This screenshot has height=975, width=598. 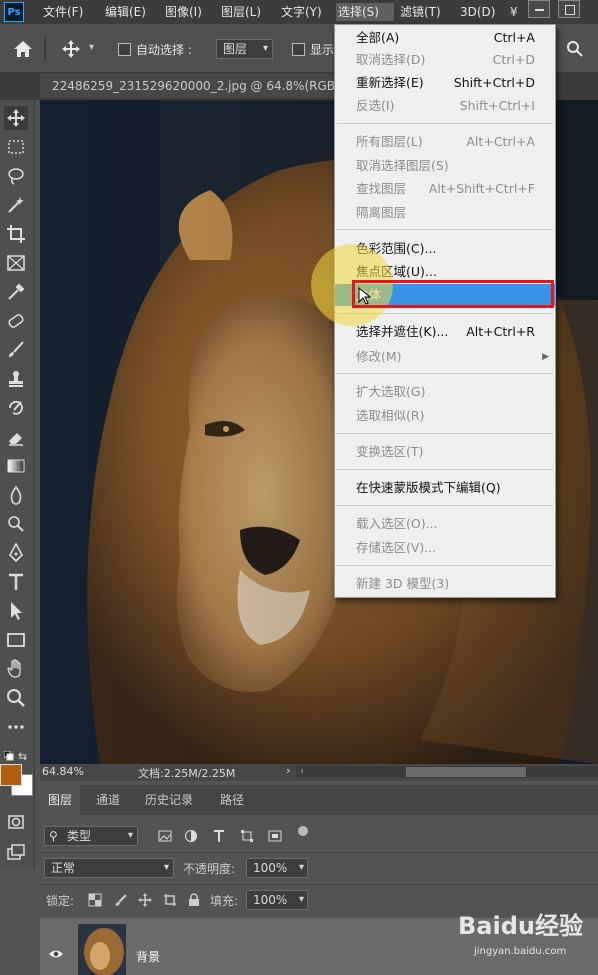 What do you see at coordinates (270, 900) in the screenshot?
I see `fill-value: 100%` at bounding box center [270, 900].